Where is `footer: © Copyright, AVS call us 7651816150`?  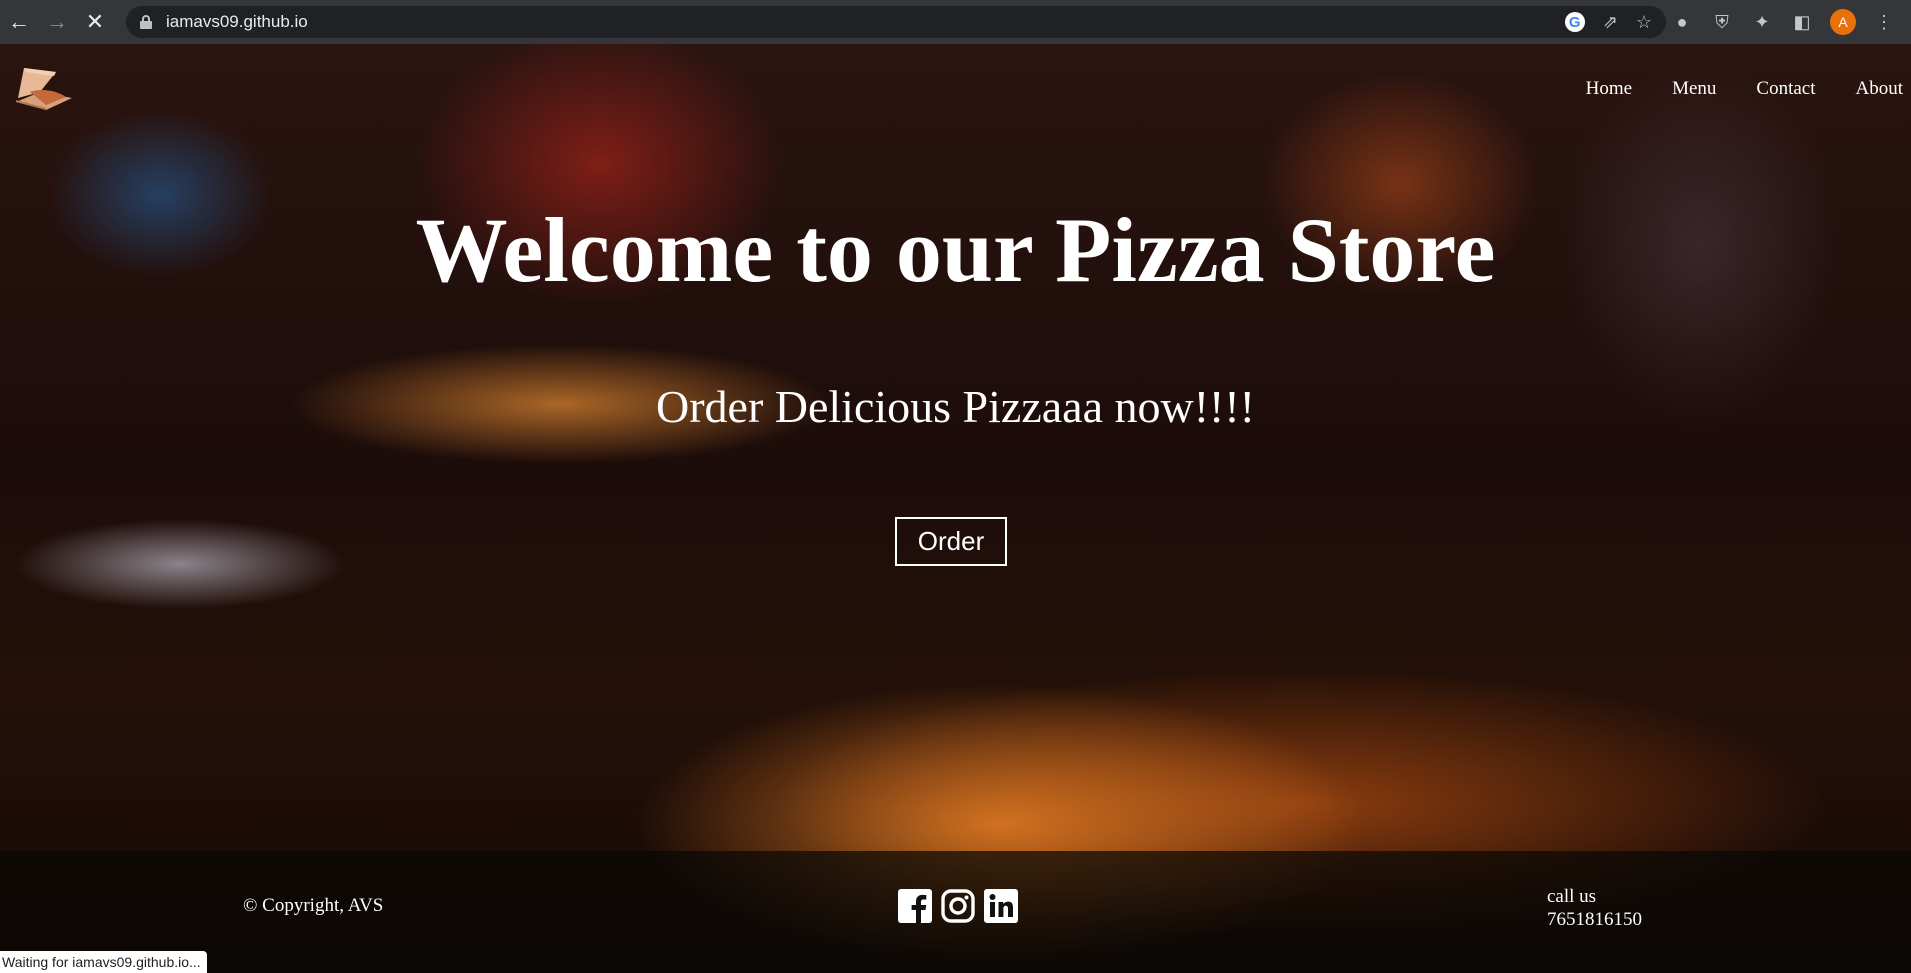
footer: © Copyright, AVS call us 7651816150 is located at coordinates (955, 912).